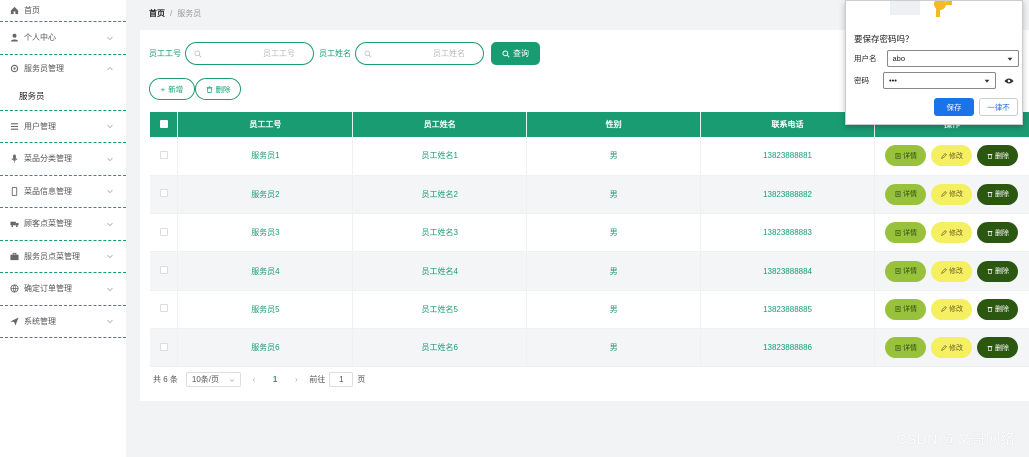  Describe the element at coordinates (296, 379) in the screenshot. I see `next-page-button: ›` at that location.